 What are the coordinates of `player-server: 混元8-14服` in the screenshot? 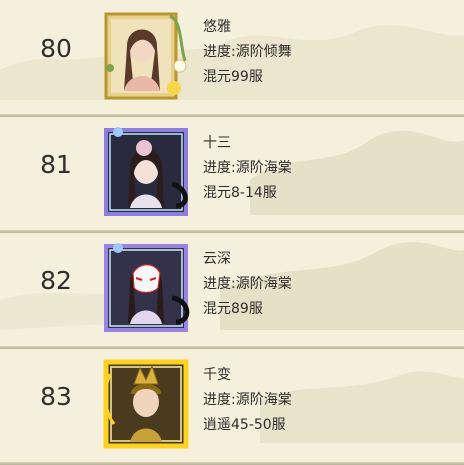 It's located at (240, 193).